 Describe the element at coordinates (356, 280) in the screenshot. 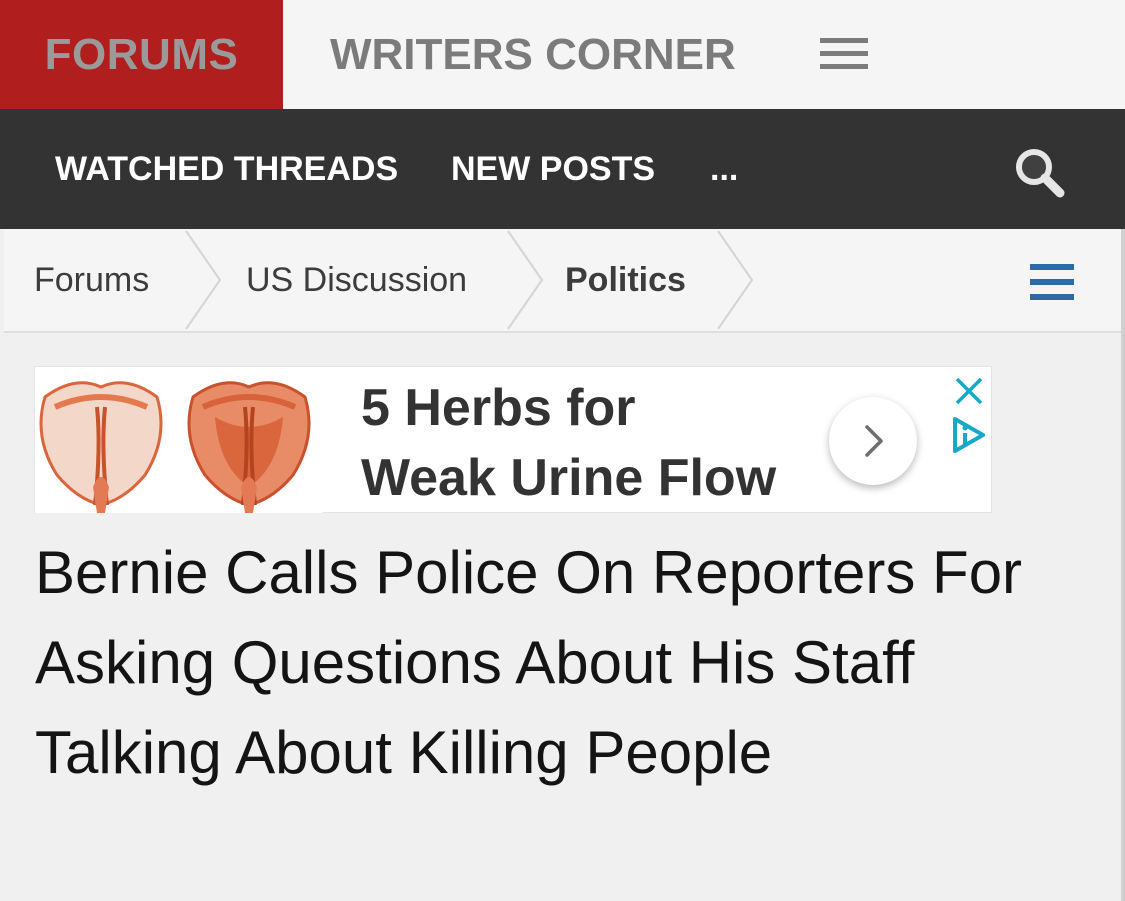

I see `breadcrumb-item-us-discussion: US Discussion` at that location.